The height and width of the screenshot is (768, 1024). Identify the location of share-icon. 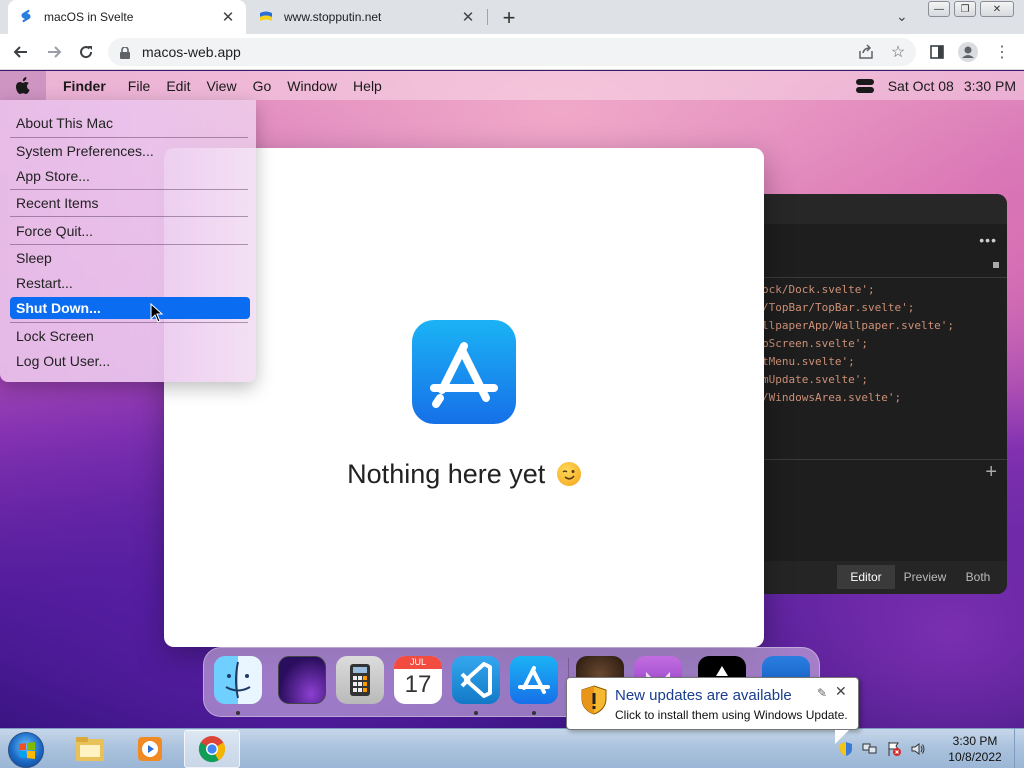
(866, 52).